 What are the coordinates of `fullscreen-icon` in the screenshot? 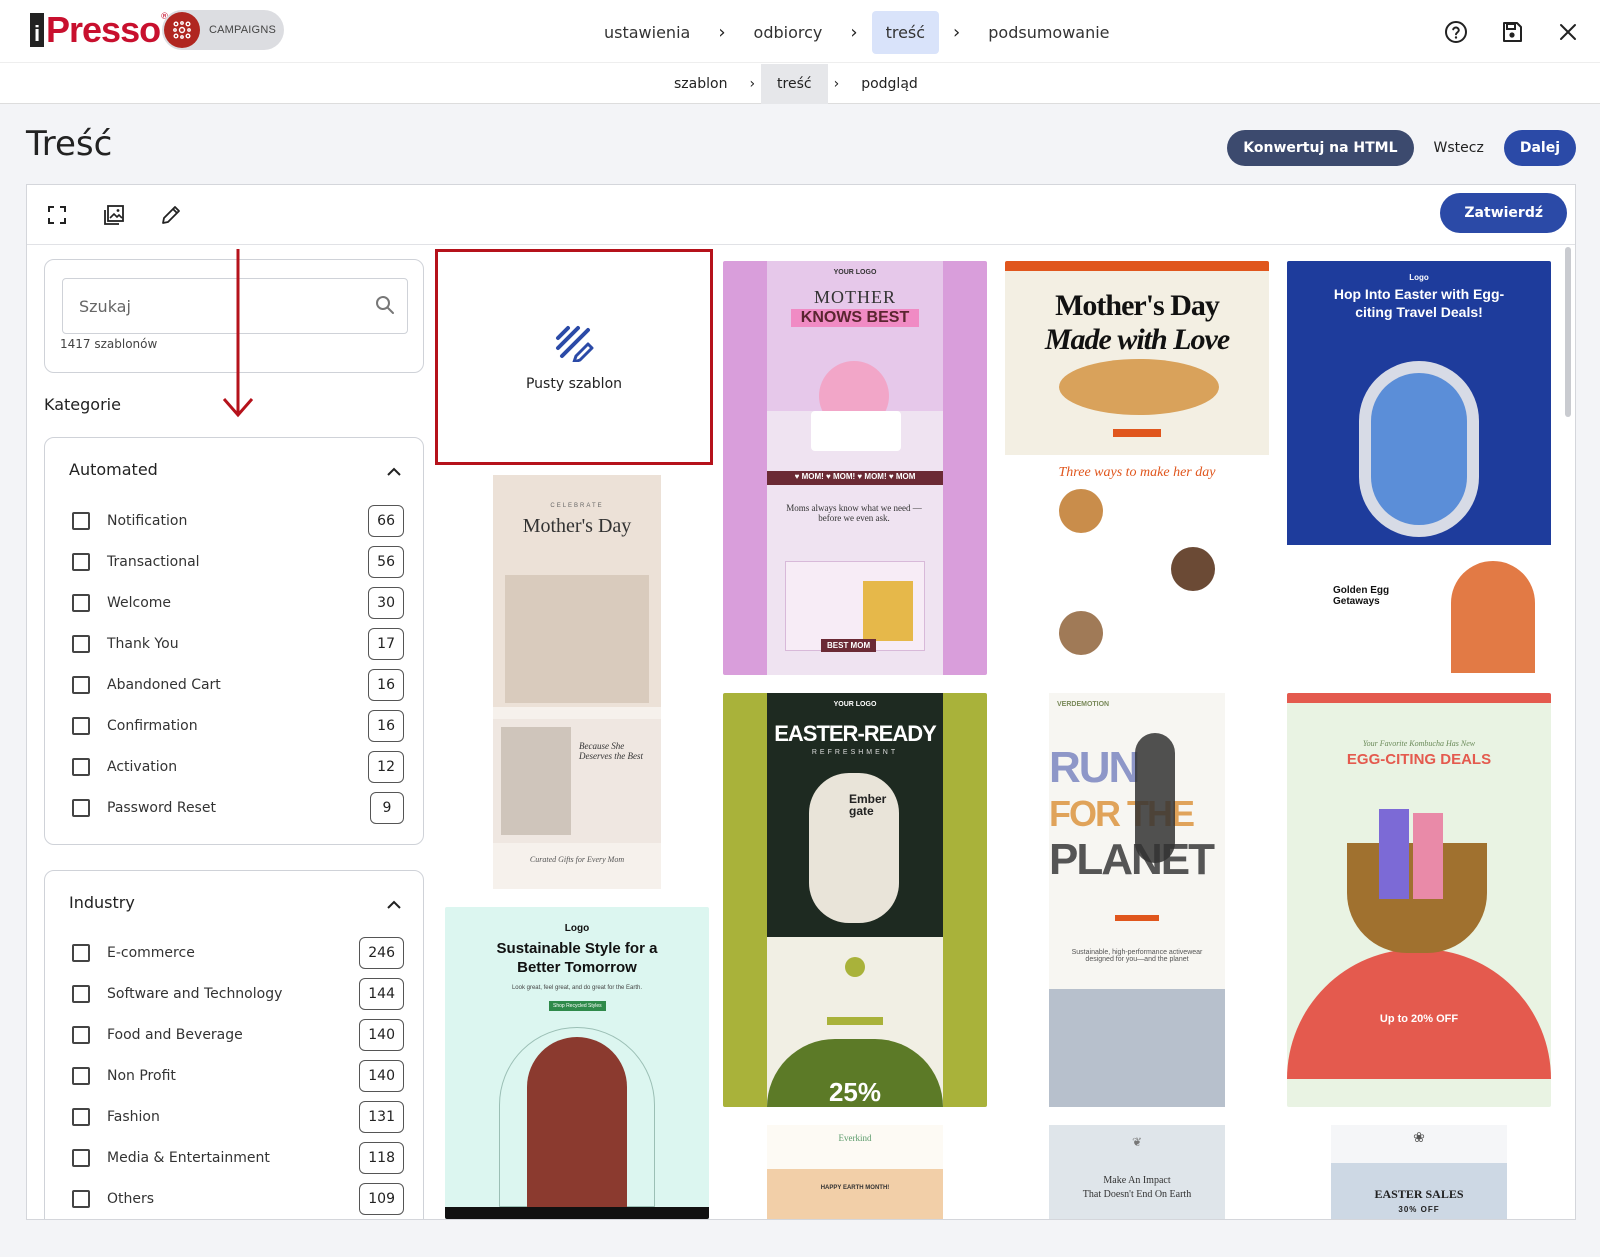 It's located at (57, 215).